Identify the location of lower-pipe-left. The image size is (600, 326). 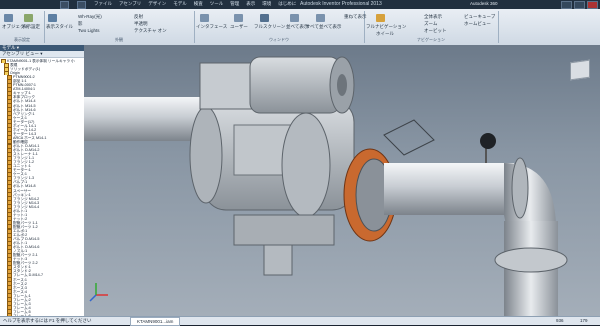
(278, 260).